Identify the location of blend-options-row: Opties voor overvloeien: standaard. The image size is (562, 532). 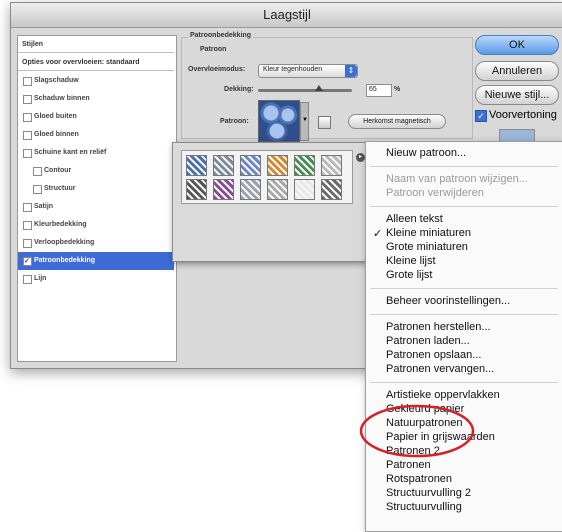
(96, 62).